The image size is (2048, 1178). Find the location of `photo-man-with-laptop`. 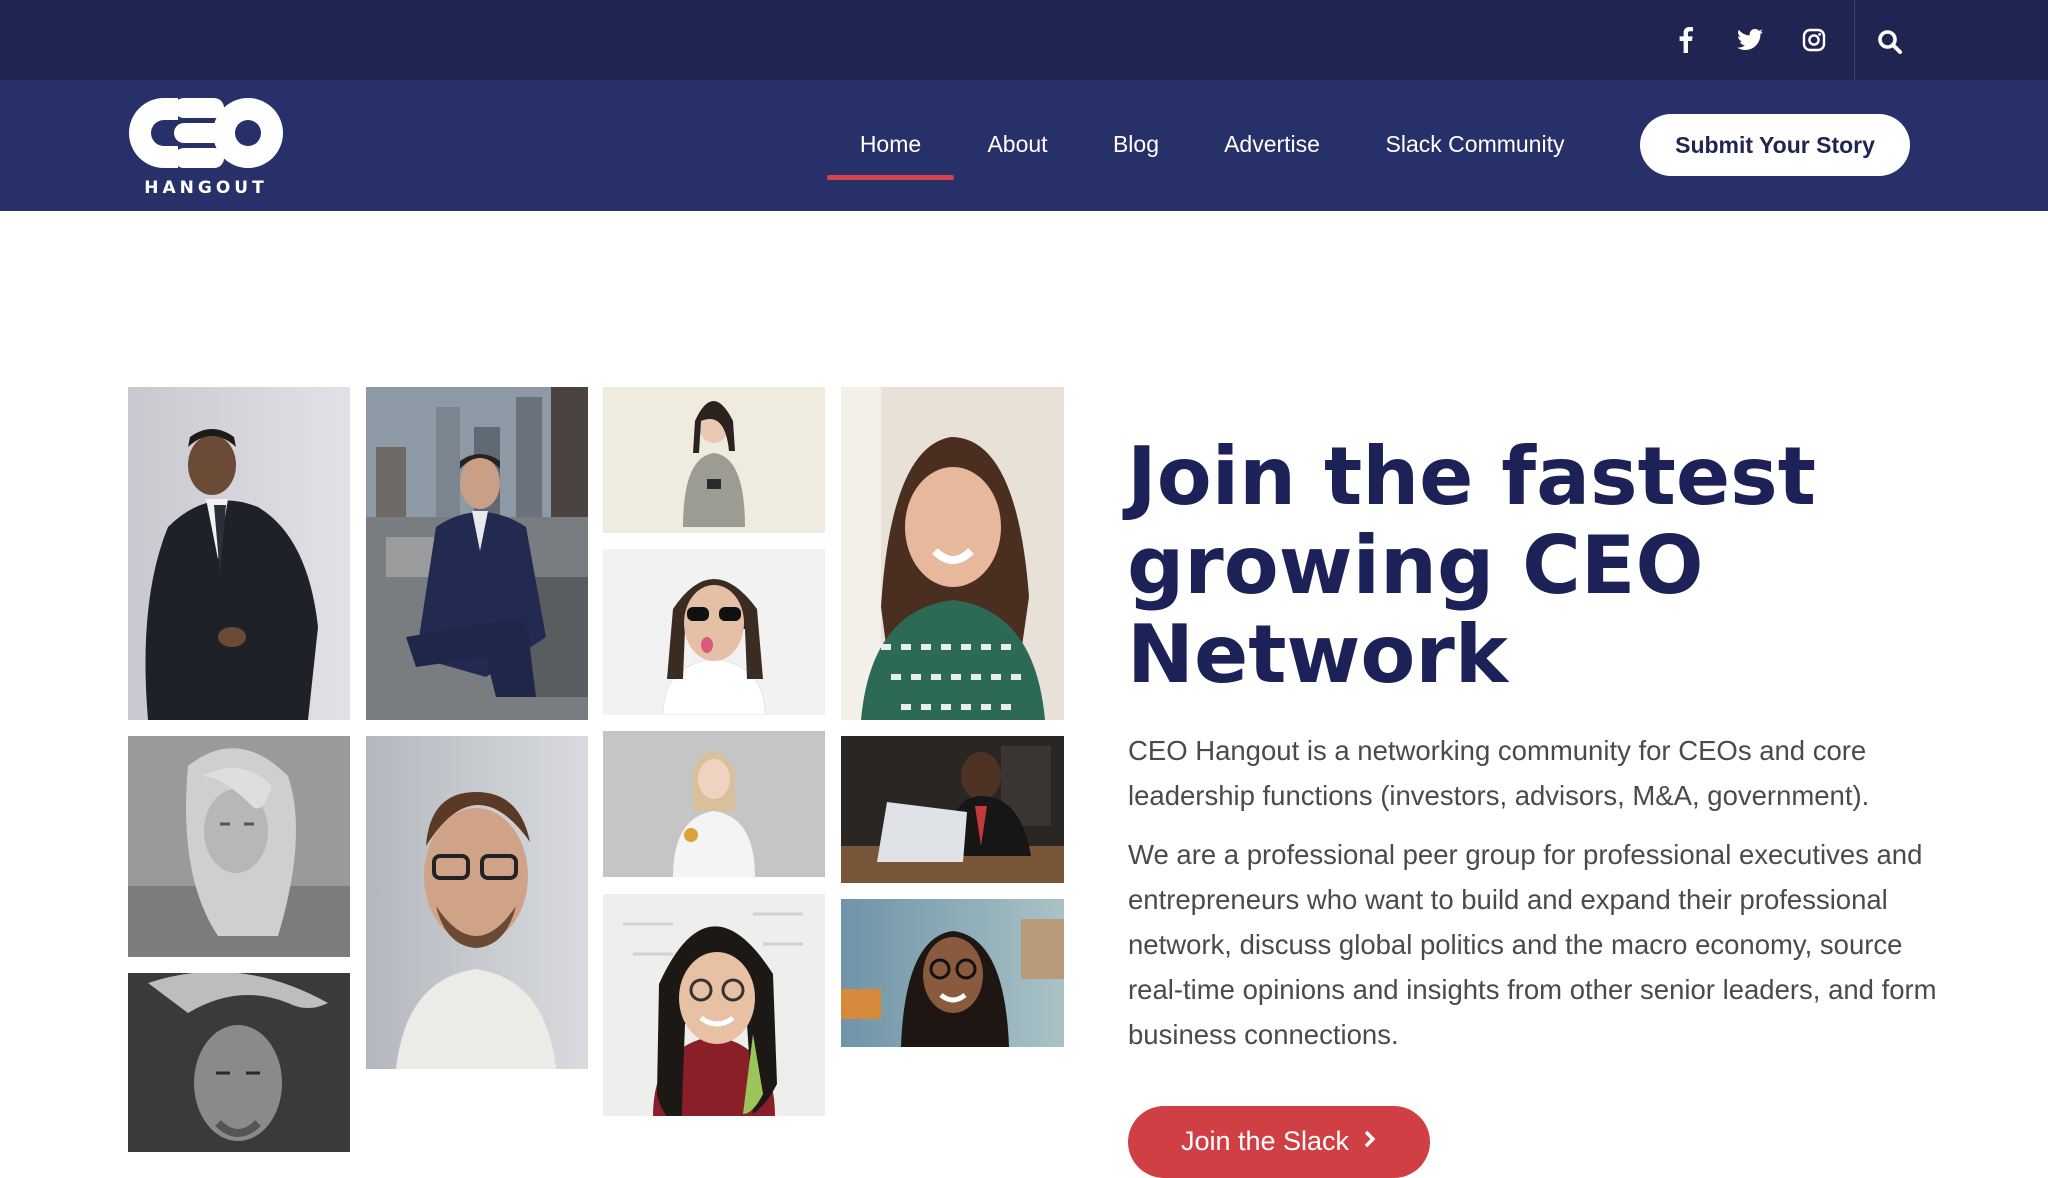

photo-man-with-laptop is located at coordinates (952, 809).